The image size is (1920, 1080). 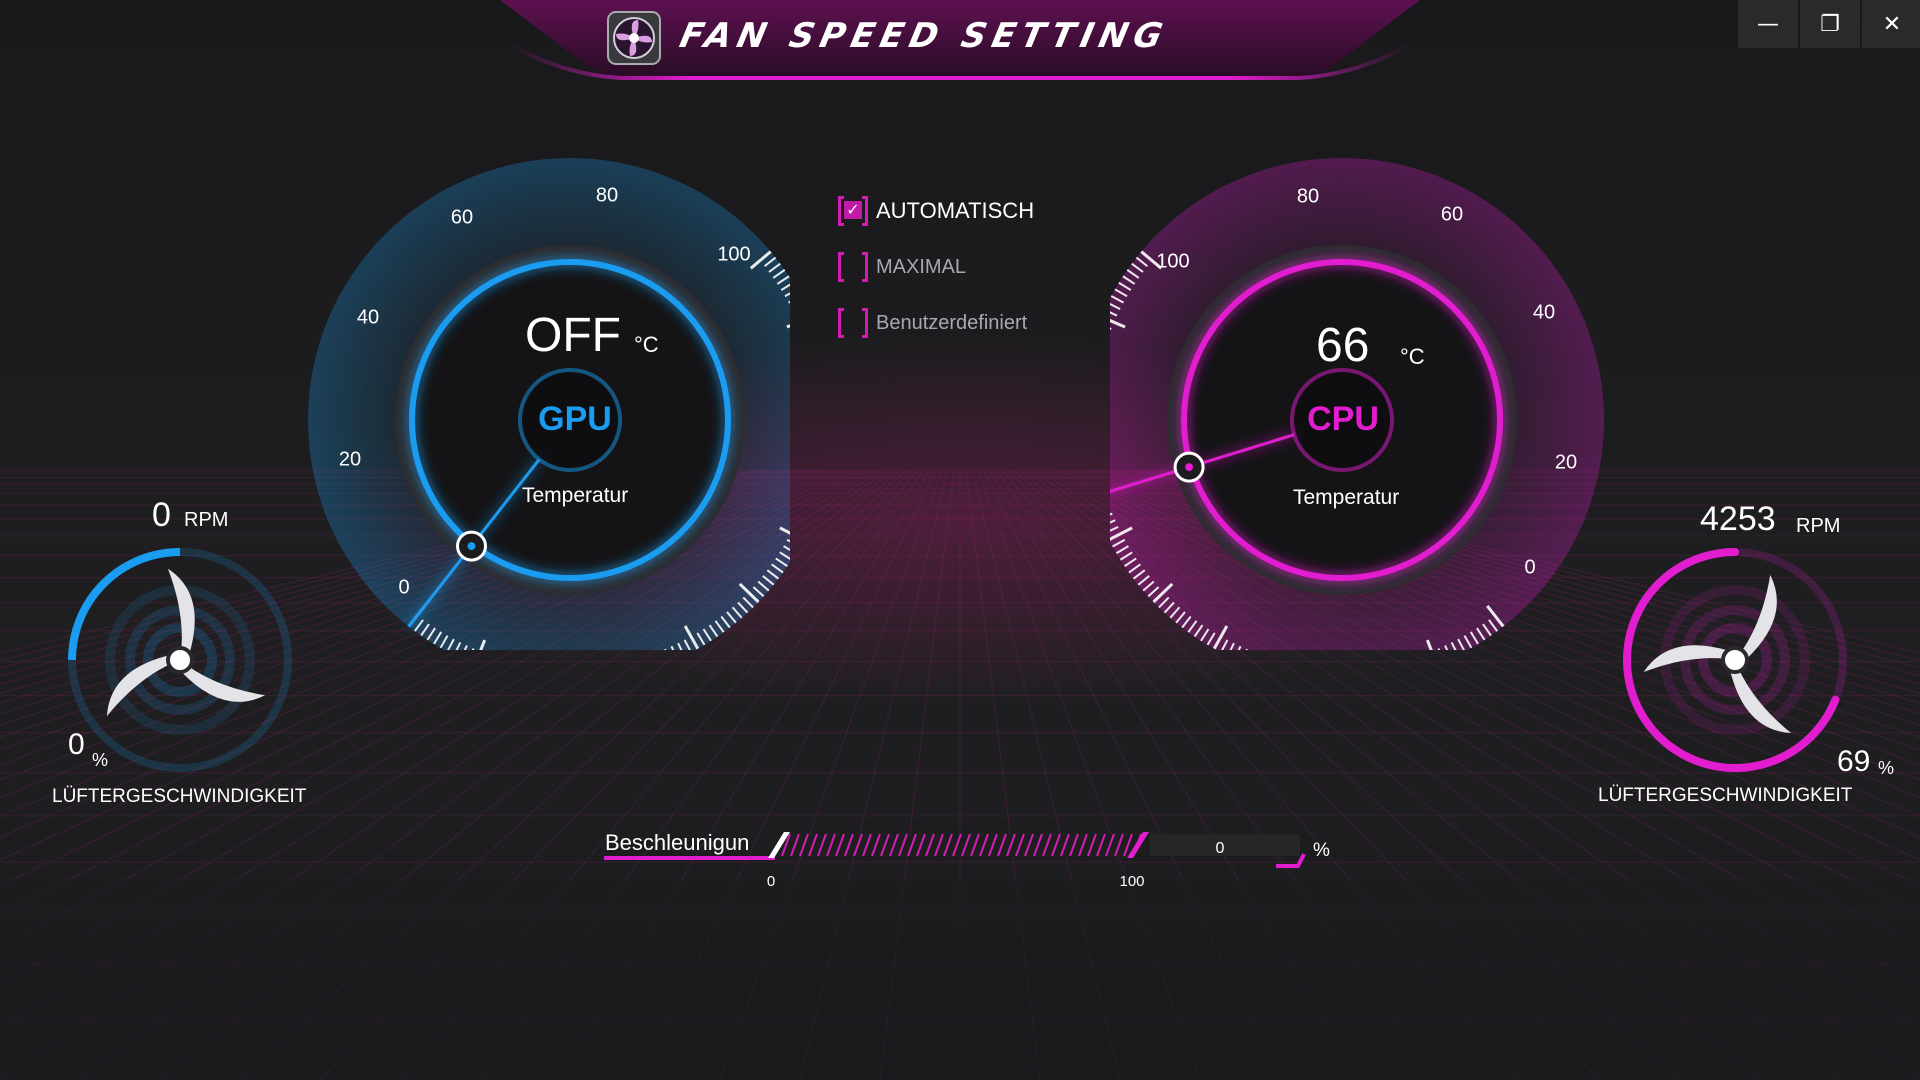 What do you see at coordinates (573, 335) in the screenshot?
I see `gpu-temperature-value: OFF` at bounding box center [573, 335].